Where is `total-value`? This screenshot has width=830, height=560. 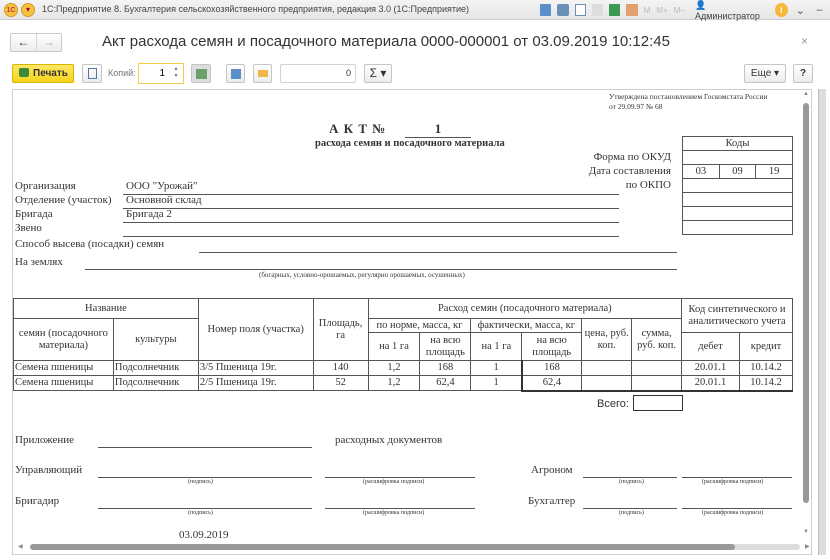 total-value is located at coordinates (658, 403).